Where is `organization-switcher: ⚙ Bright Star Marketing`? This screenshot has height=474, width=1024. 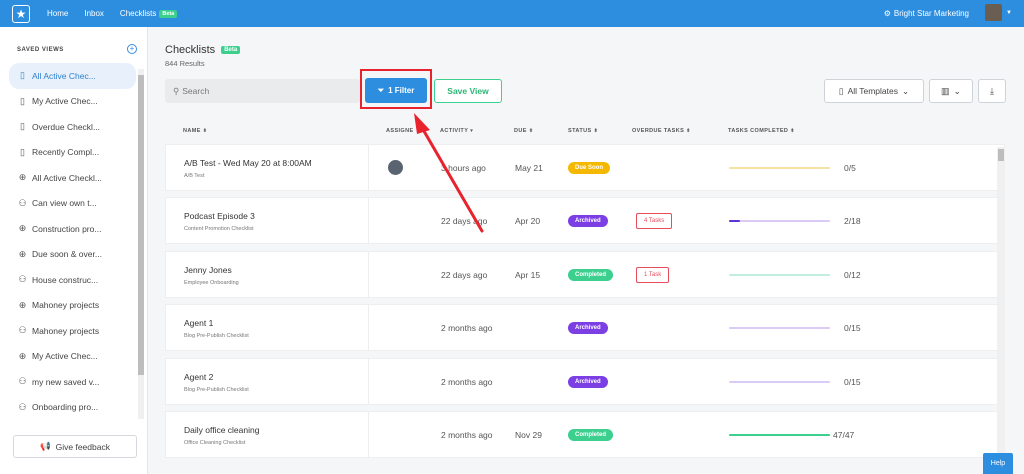
organization-switcher: ⚙ Bright Star Marketing is located at coordinates (926, 13).